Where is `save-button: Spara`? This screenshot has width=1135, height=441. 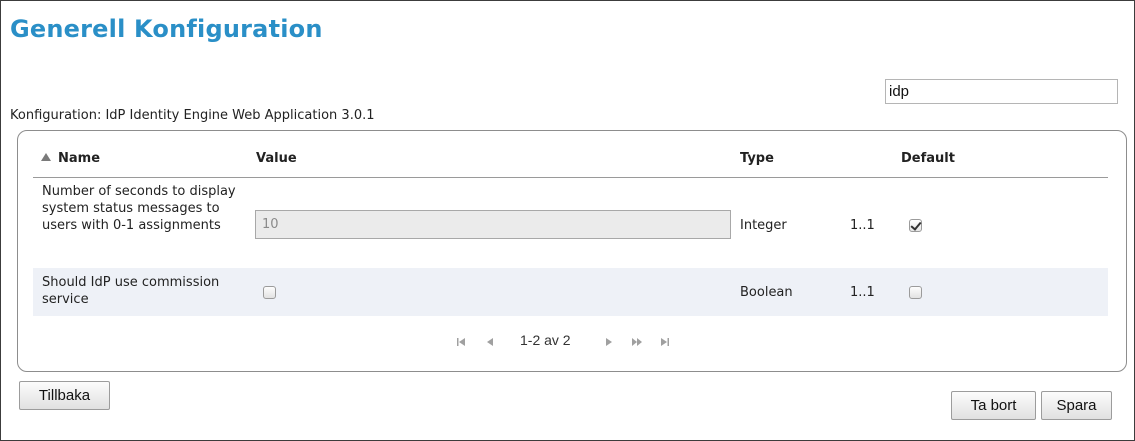
save-button: Spara is located at coordinates (1076, 405).